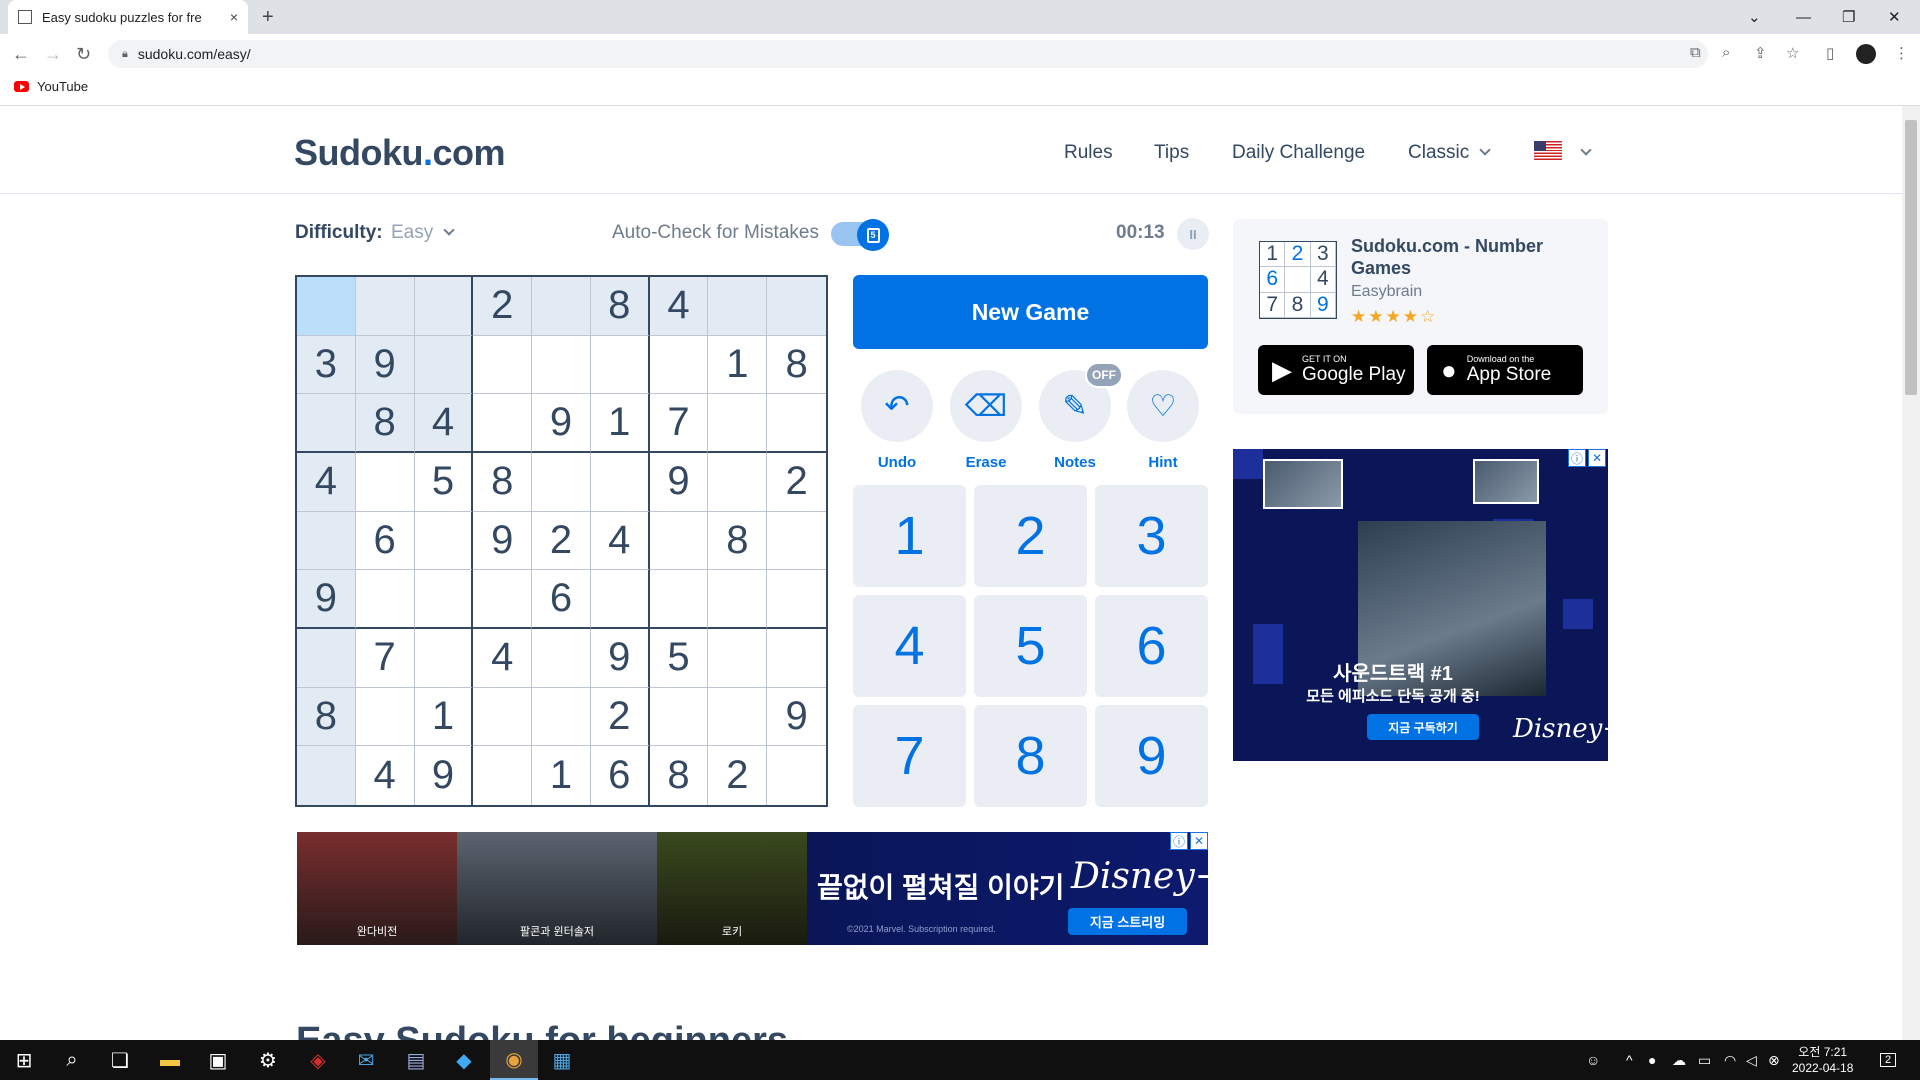  I want to click on board-cell-r6c4, so click(503, 599).